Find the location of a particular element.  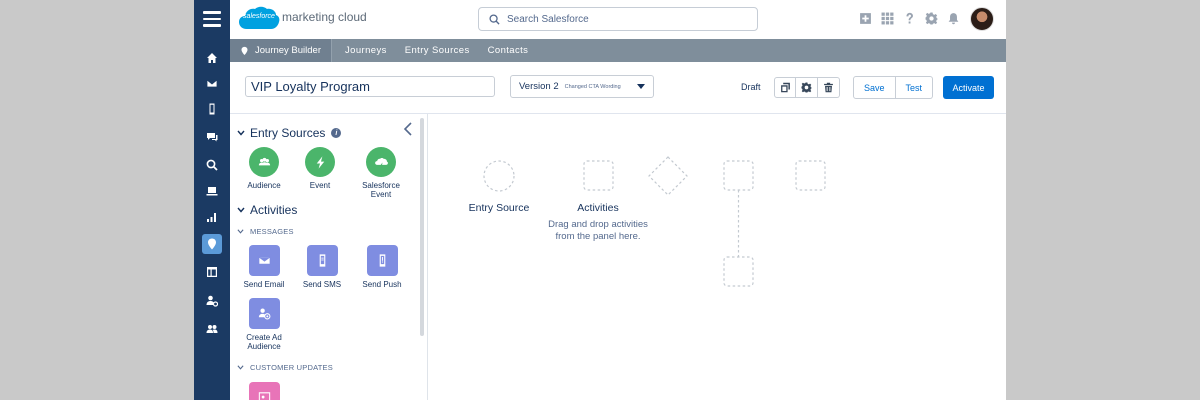

collapse-panel-icon is located at coordinates (408, 129).